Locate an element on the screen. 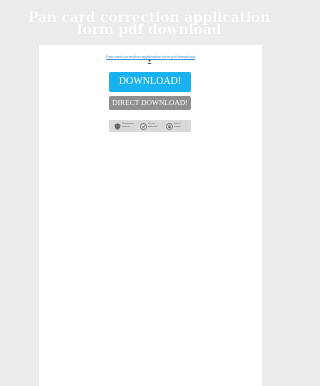 The image size is (320, 386). badge-secure: Secure download is located at coordinates (150, 126).